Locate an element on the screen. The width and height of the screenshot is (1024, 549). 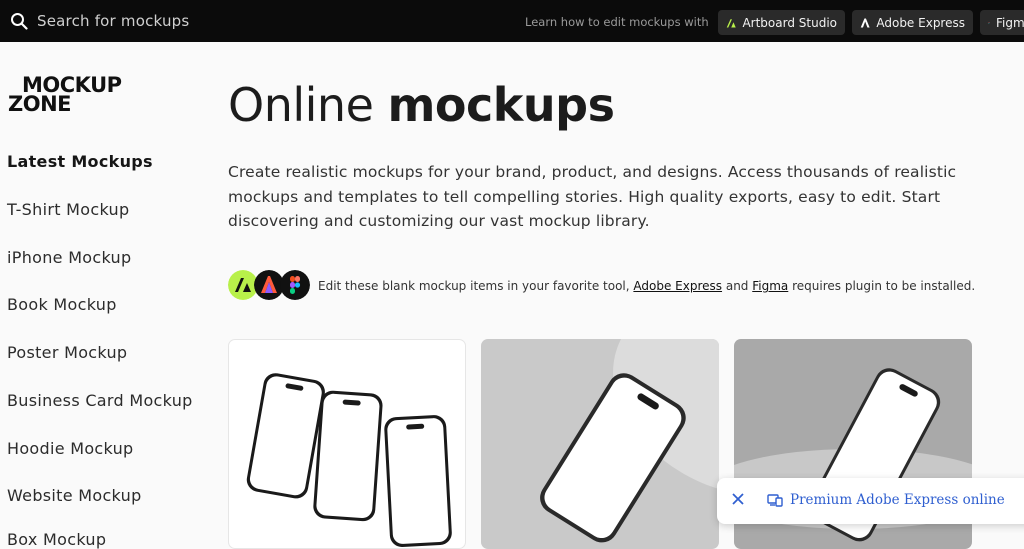
sidebar-item-website-mockup: Website Mockup is located at coordinates (74, 495).